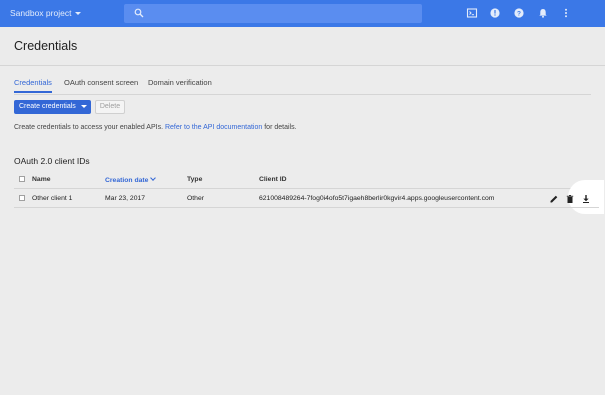  I want to click on tab-credentials: Credentials, so click(33, 85).